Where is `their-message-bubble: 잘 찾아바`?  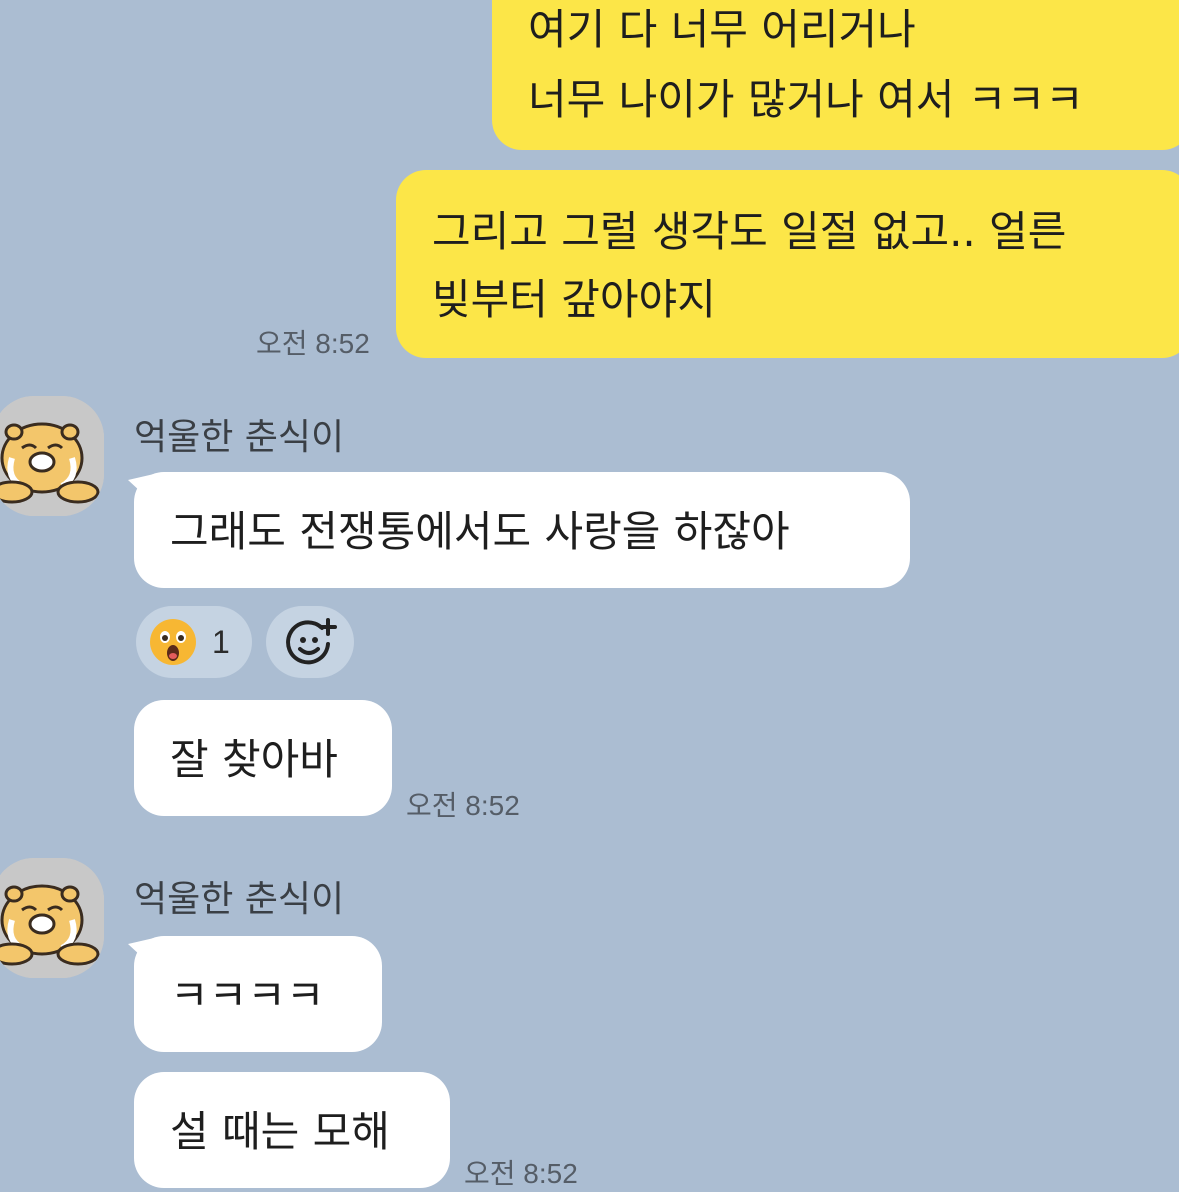
their-message-bubble: 잘 찾아바 is located at coordinates (263, 758).